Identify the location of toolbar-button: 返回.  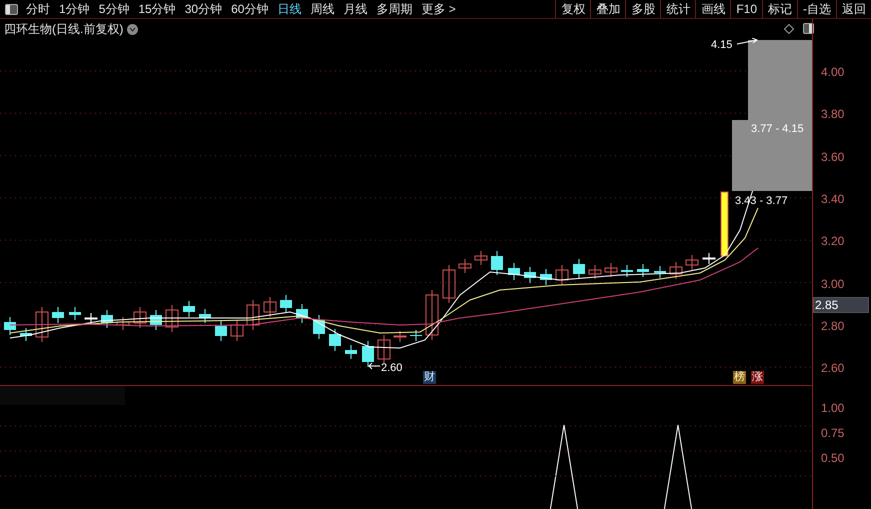
(853, 9).